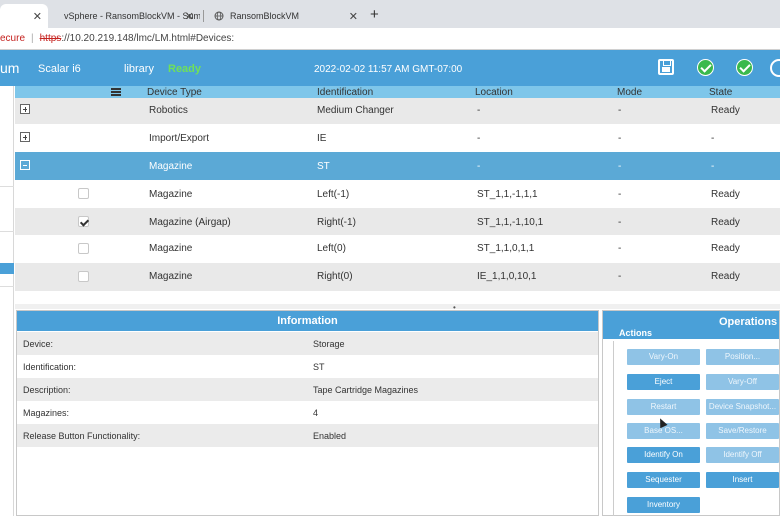  I want to click on save-restore-button: Save/Restore, so click(742, 431).